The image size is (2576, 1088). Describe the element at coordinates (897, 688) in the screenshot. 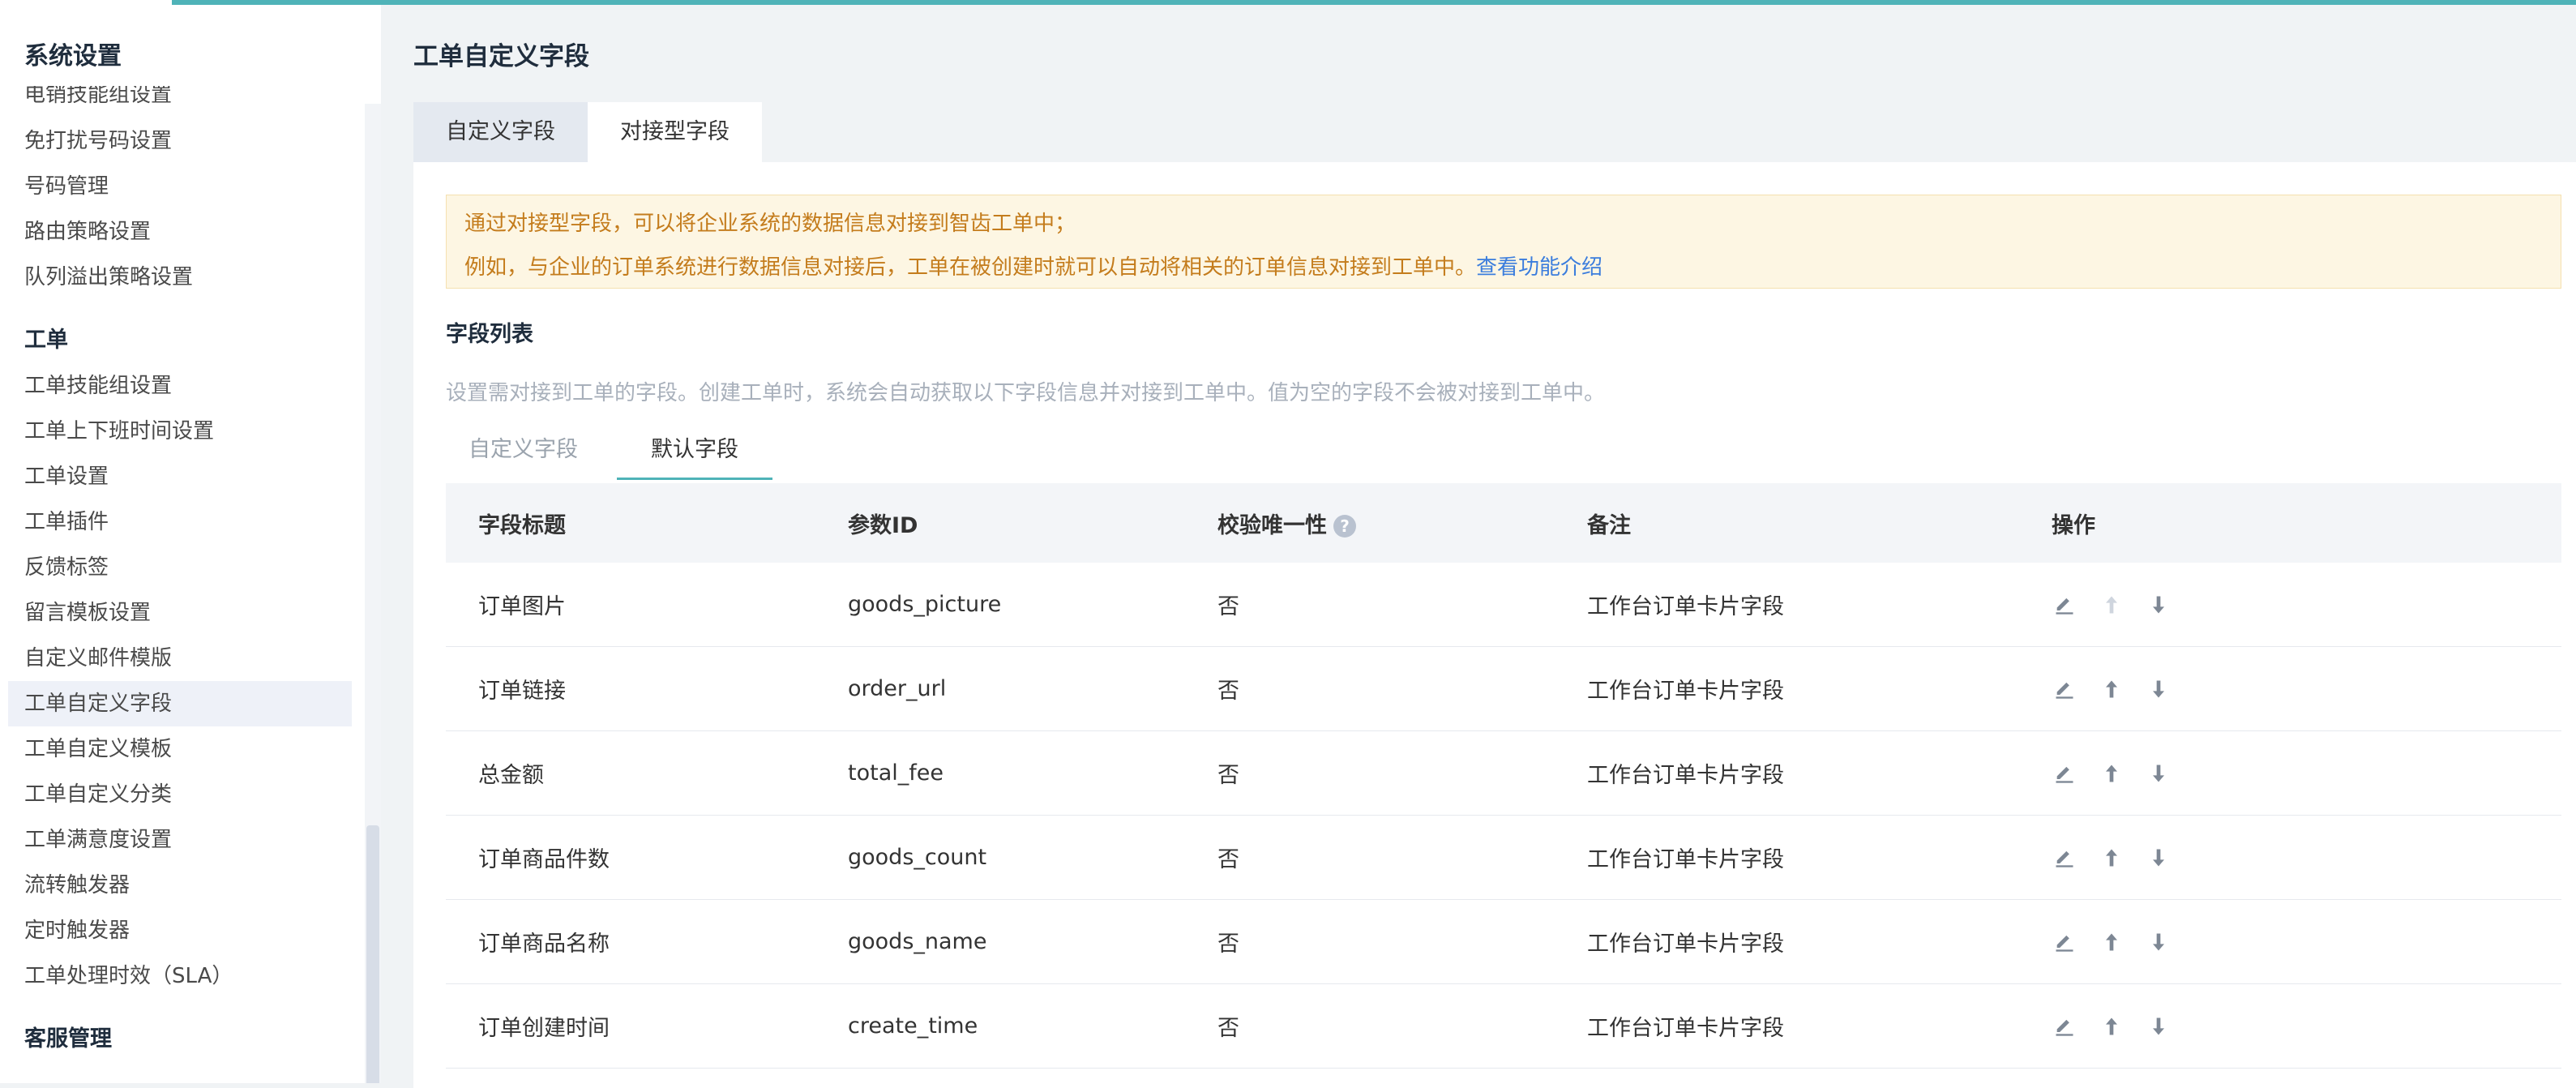

I see `field-param-id: order_url` at that location.